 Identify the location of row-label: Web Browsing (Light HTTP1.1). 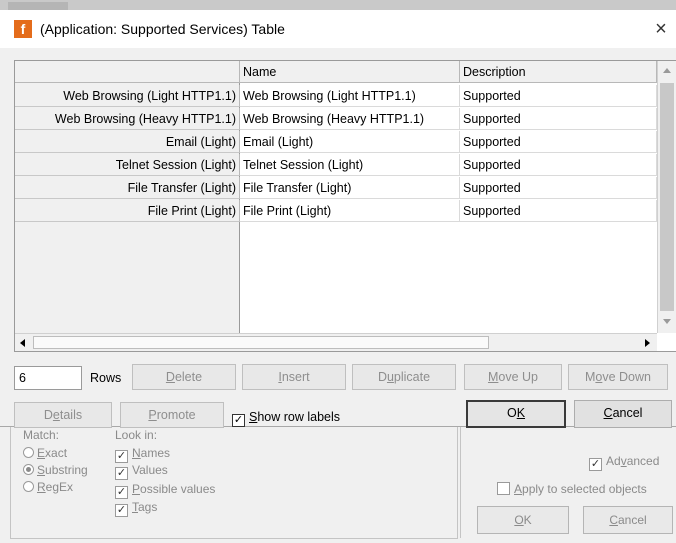
(127, 96).